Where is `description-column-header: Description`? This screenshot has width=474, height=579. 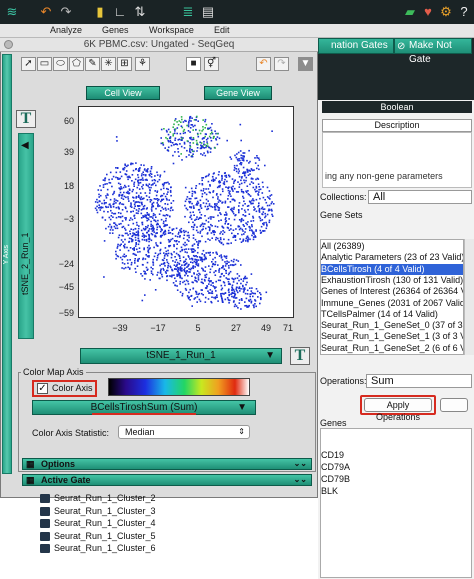 description-column-header: Description is located at coordinates (397, 125).